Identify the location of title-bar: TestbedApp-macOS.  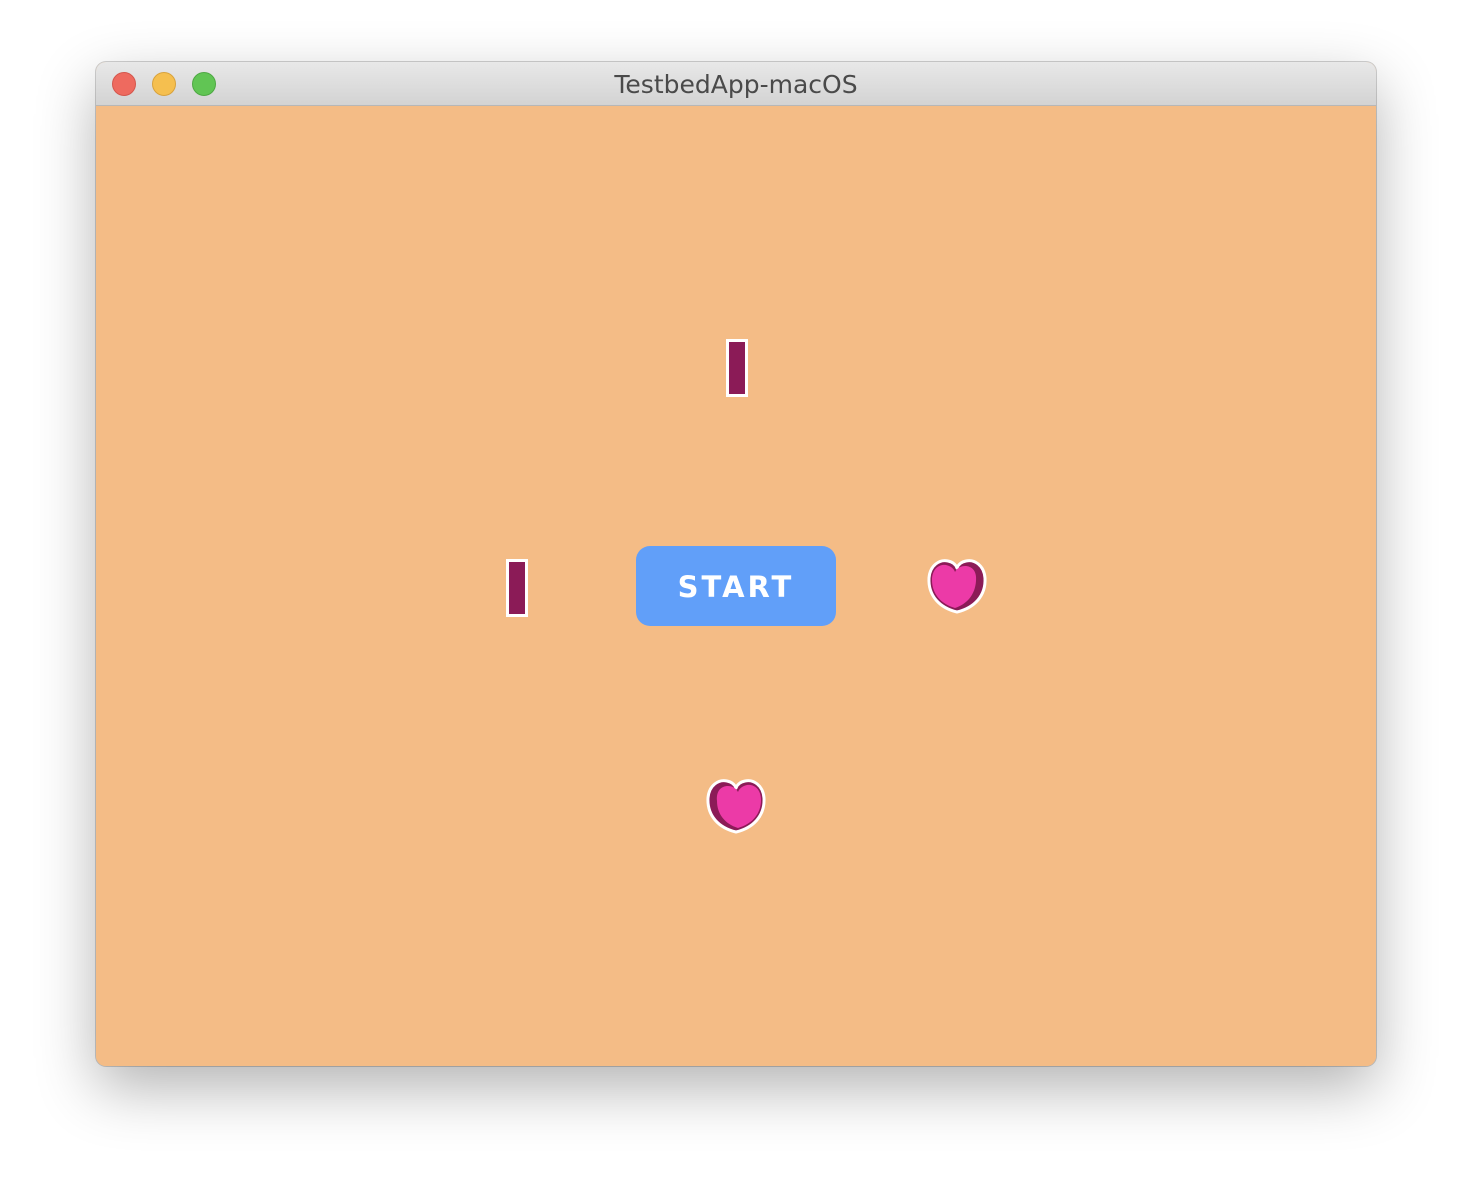
(736, 84).